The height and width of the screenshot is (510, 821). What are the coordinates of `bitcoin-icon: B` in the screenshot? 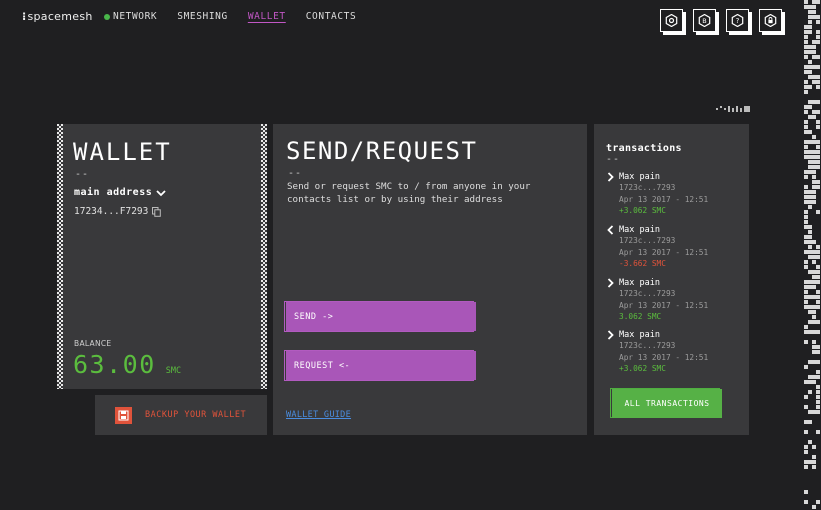 It's located at (704, 20).